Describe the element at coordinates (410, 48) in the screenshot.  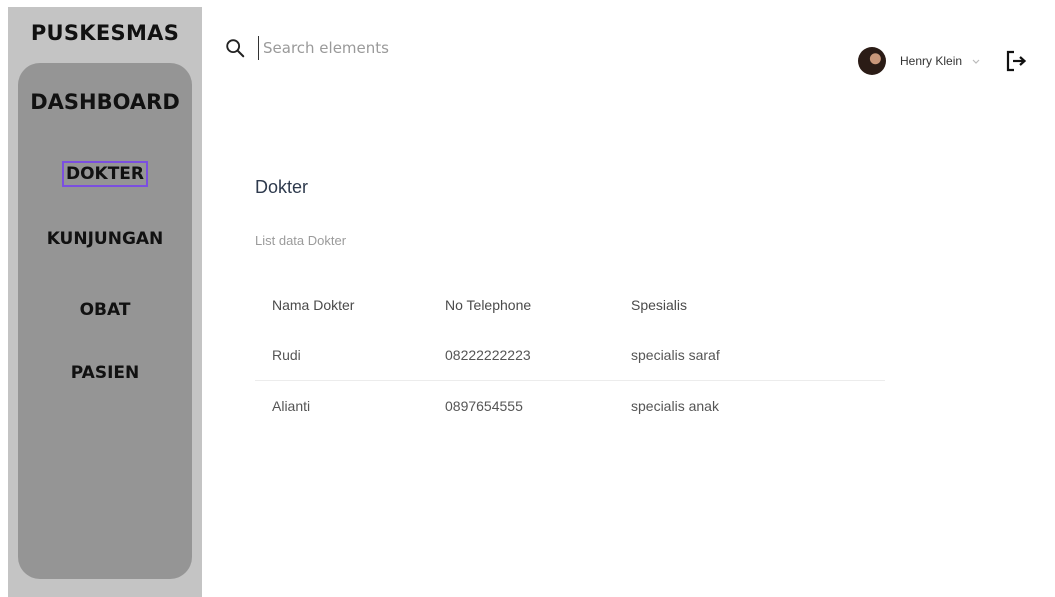
I see `search-input` at that location.